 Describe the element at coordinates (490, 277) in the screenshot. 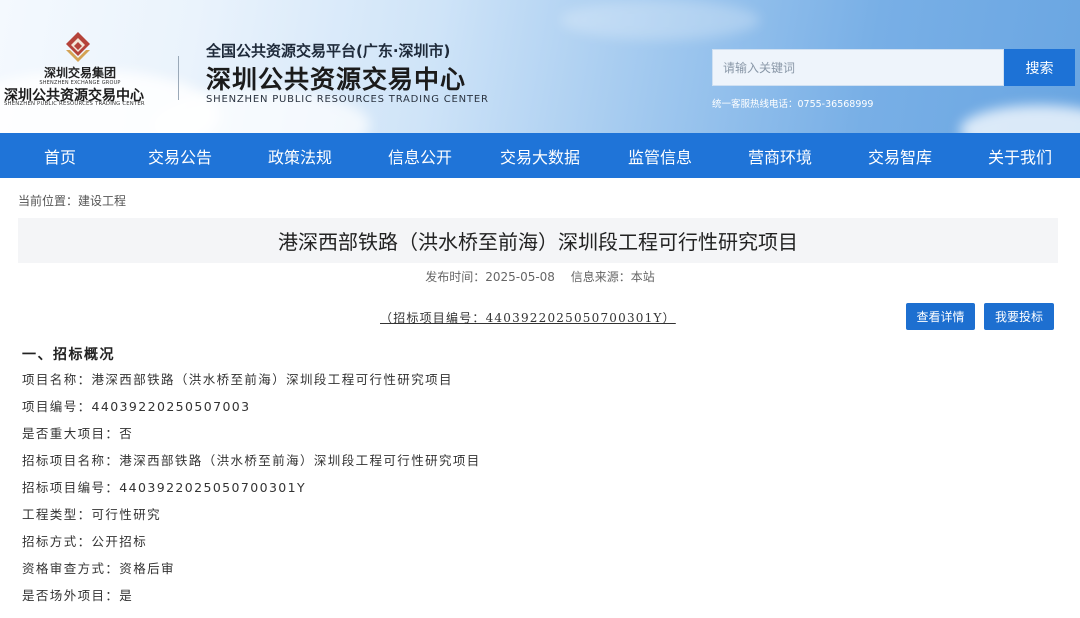

I see `publish-time: 发布时间：2025-05-08` at that location.